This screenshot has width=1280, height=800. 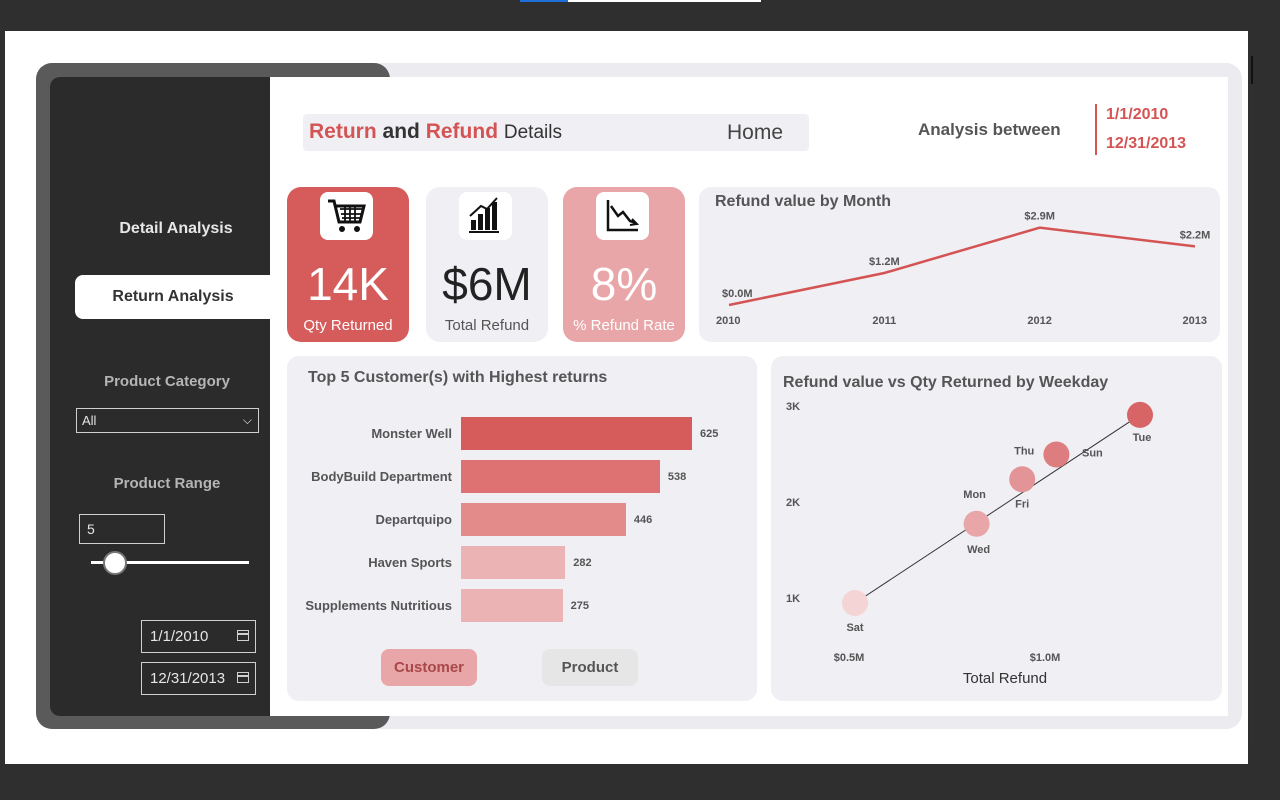 I want to click on scatter-y-tick-label: 1K, so click(x=793, y=599).